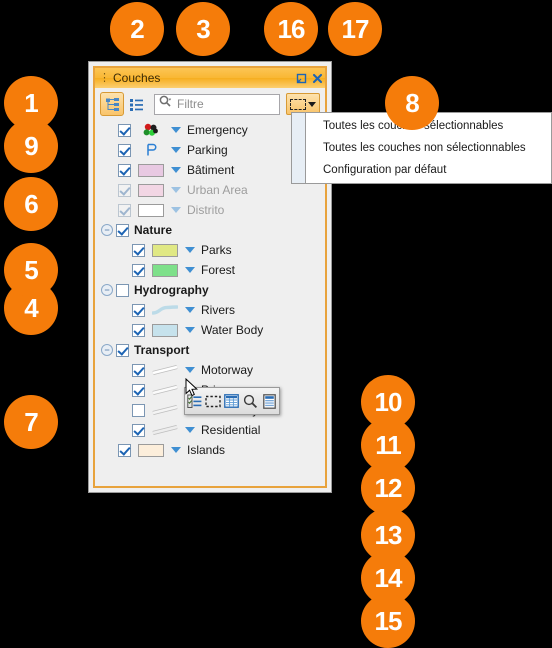  I want to click on layer-row: Forest, so click(210, 270).